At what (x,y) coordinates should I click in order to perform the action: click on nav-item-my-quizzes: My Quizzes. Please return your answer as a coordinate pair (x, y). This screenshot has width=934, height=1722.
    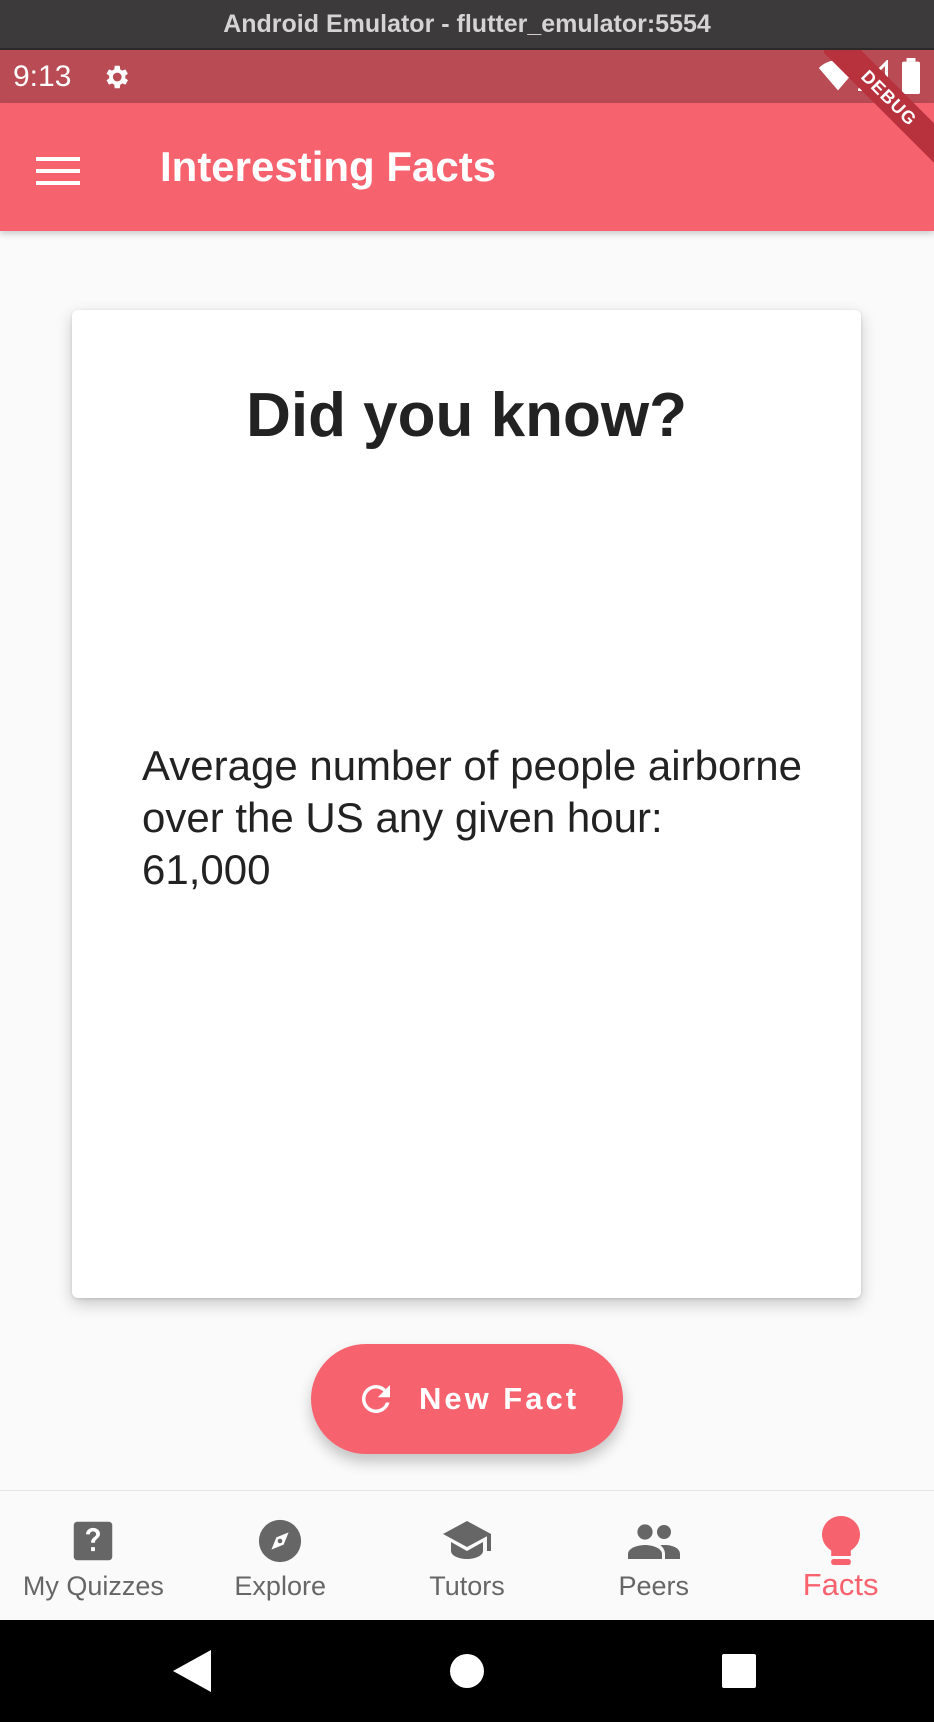
    Looking at the image, I should click on (93, 1556).